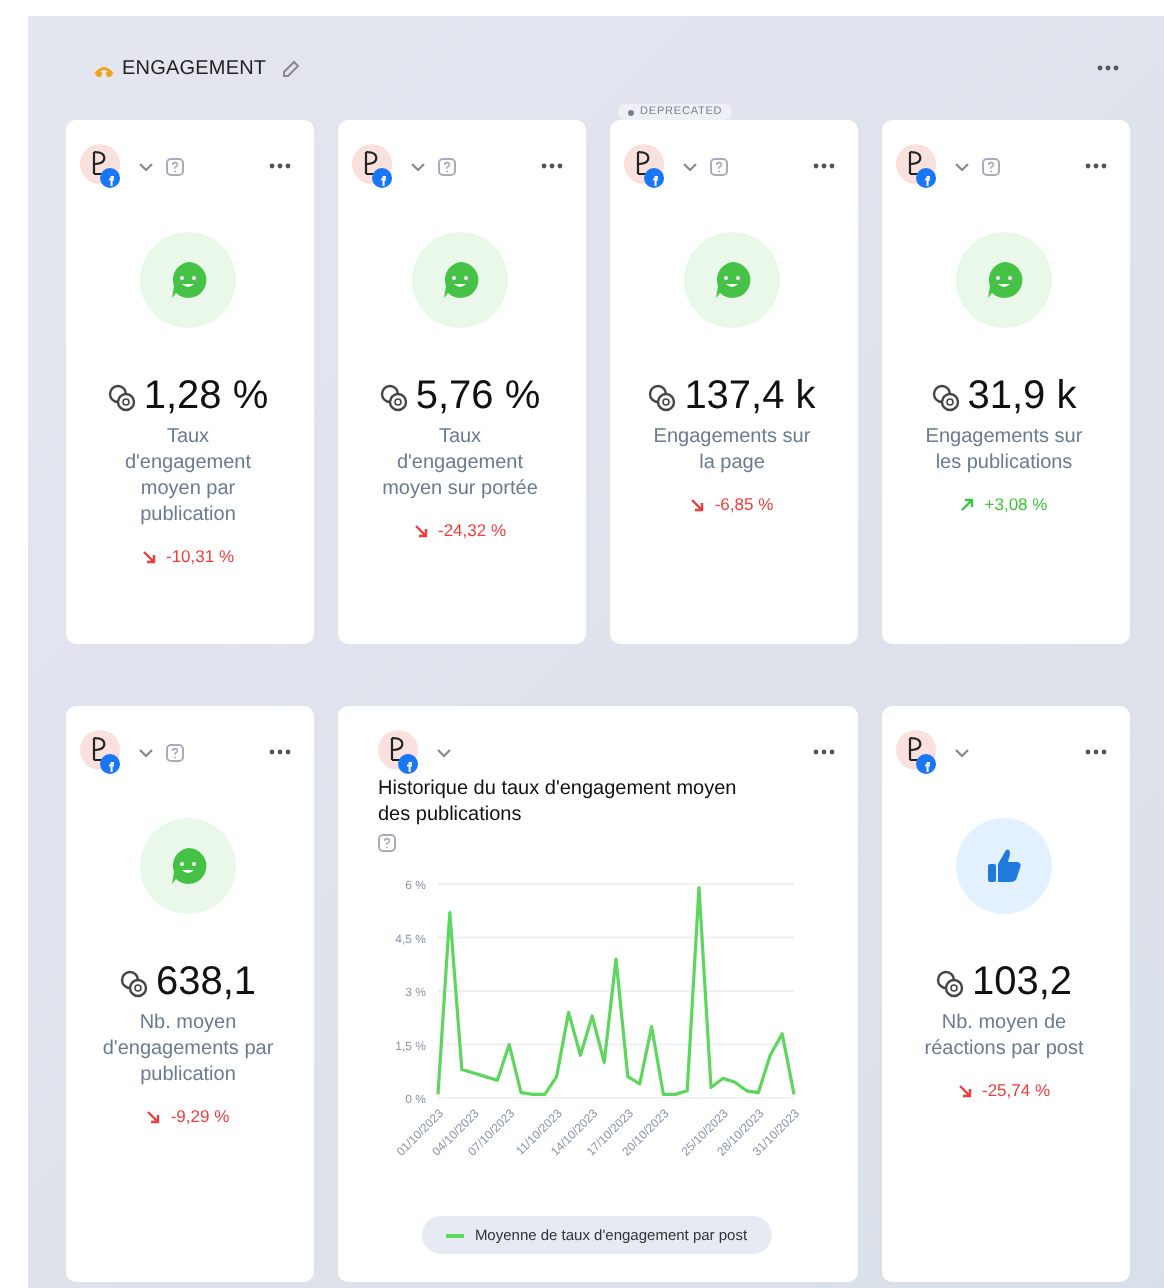 The height and width of the screenshot is (1288, 1164). Describe the element at coordinates (200, 556) in the screenshot. I see `trend-value: -10,31 %` at that location.